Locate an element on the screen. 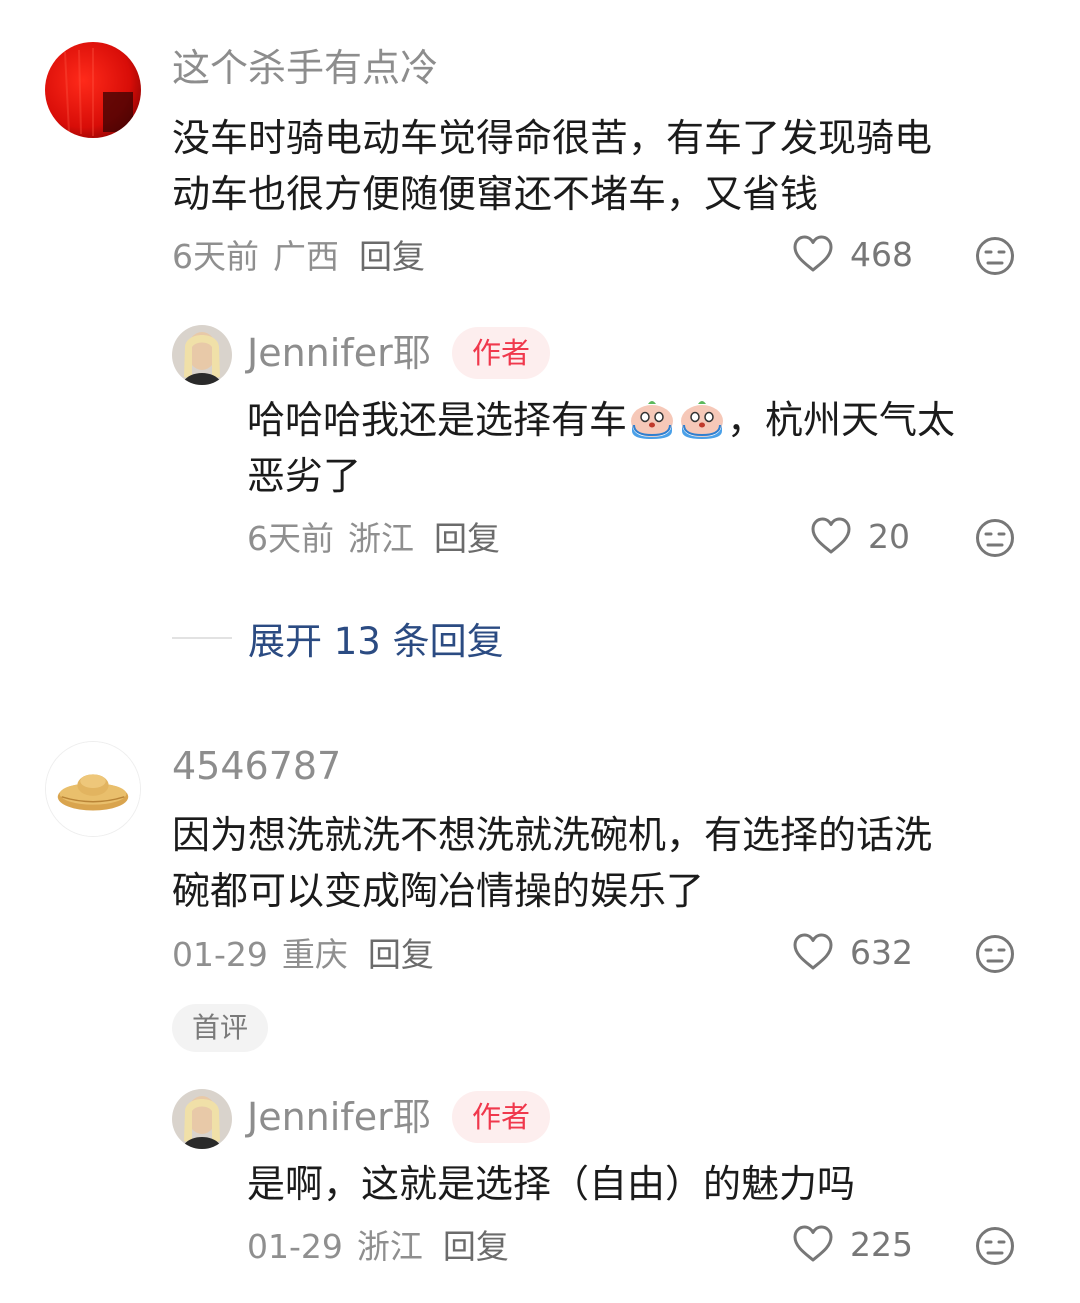  reply-text: 哈哈哈我还是选择有车 ，杭州天气太 is located at coordinates (601, 420).